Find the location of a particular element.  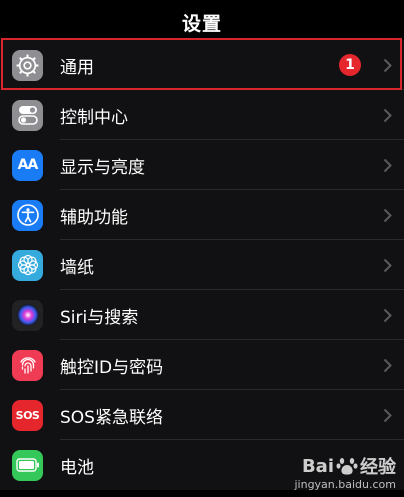

settings-row-label: 触控ID与密码 is located at coordinates (112, 367).